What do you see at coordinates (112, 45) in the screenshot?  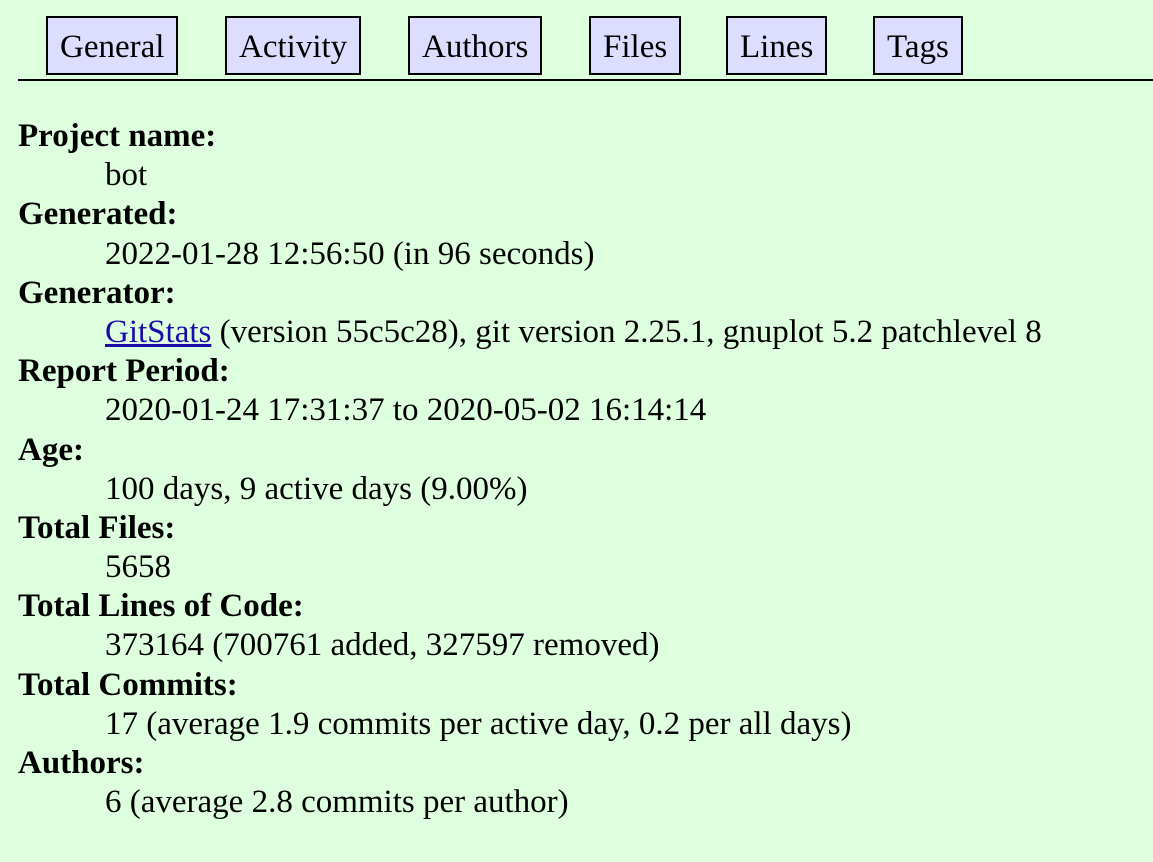 I see `tab-general: General` at bounding box center [112, 45].